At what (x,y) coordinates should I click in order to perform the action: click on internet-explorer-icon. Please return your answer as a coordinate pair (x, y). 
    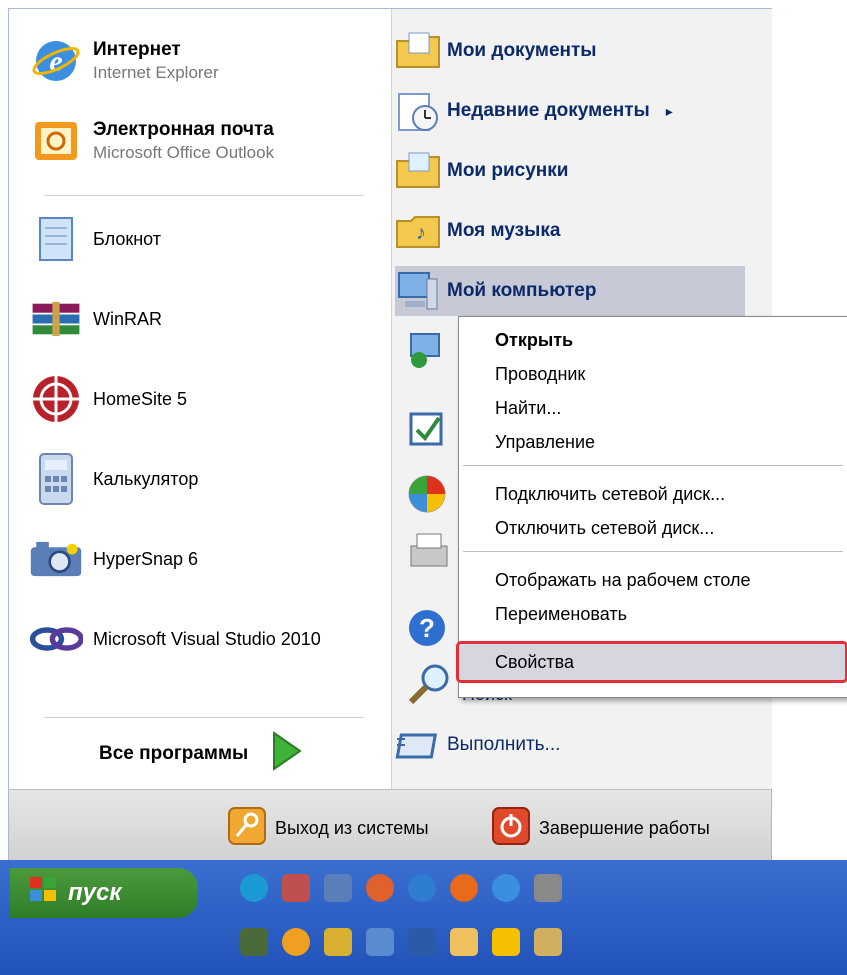
    Looking at the image, I should click on (506, 888).